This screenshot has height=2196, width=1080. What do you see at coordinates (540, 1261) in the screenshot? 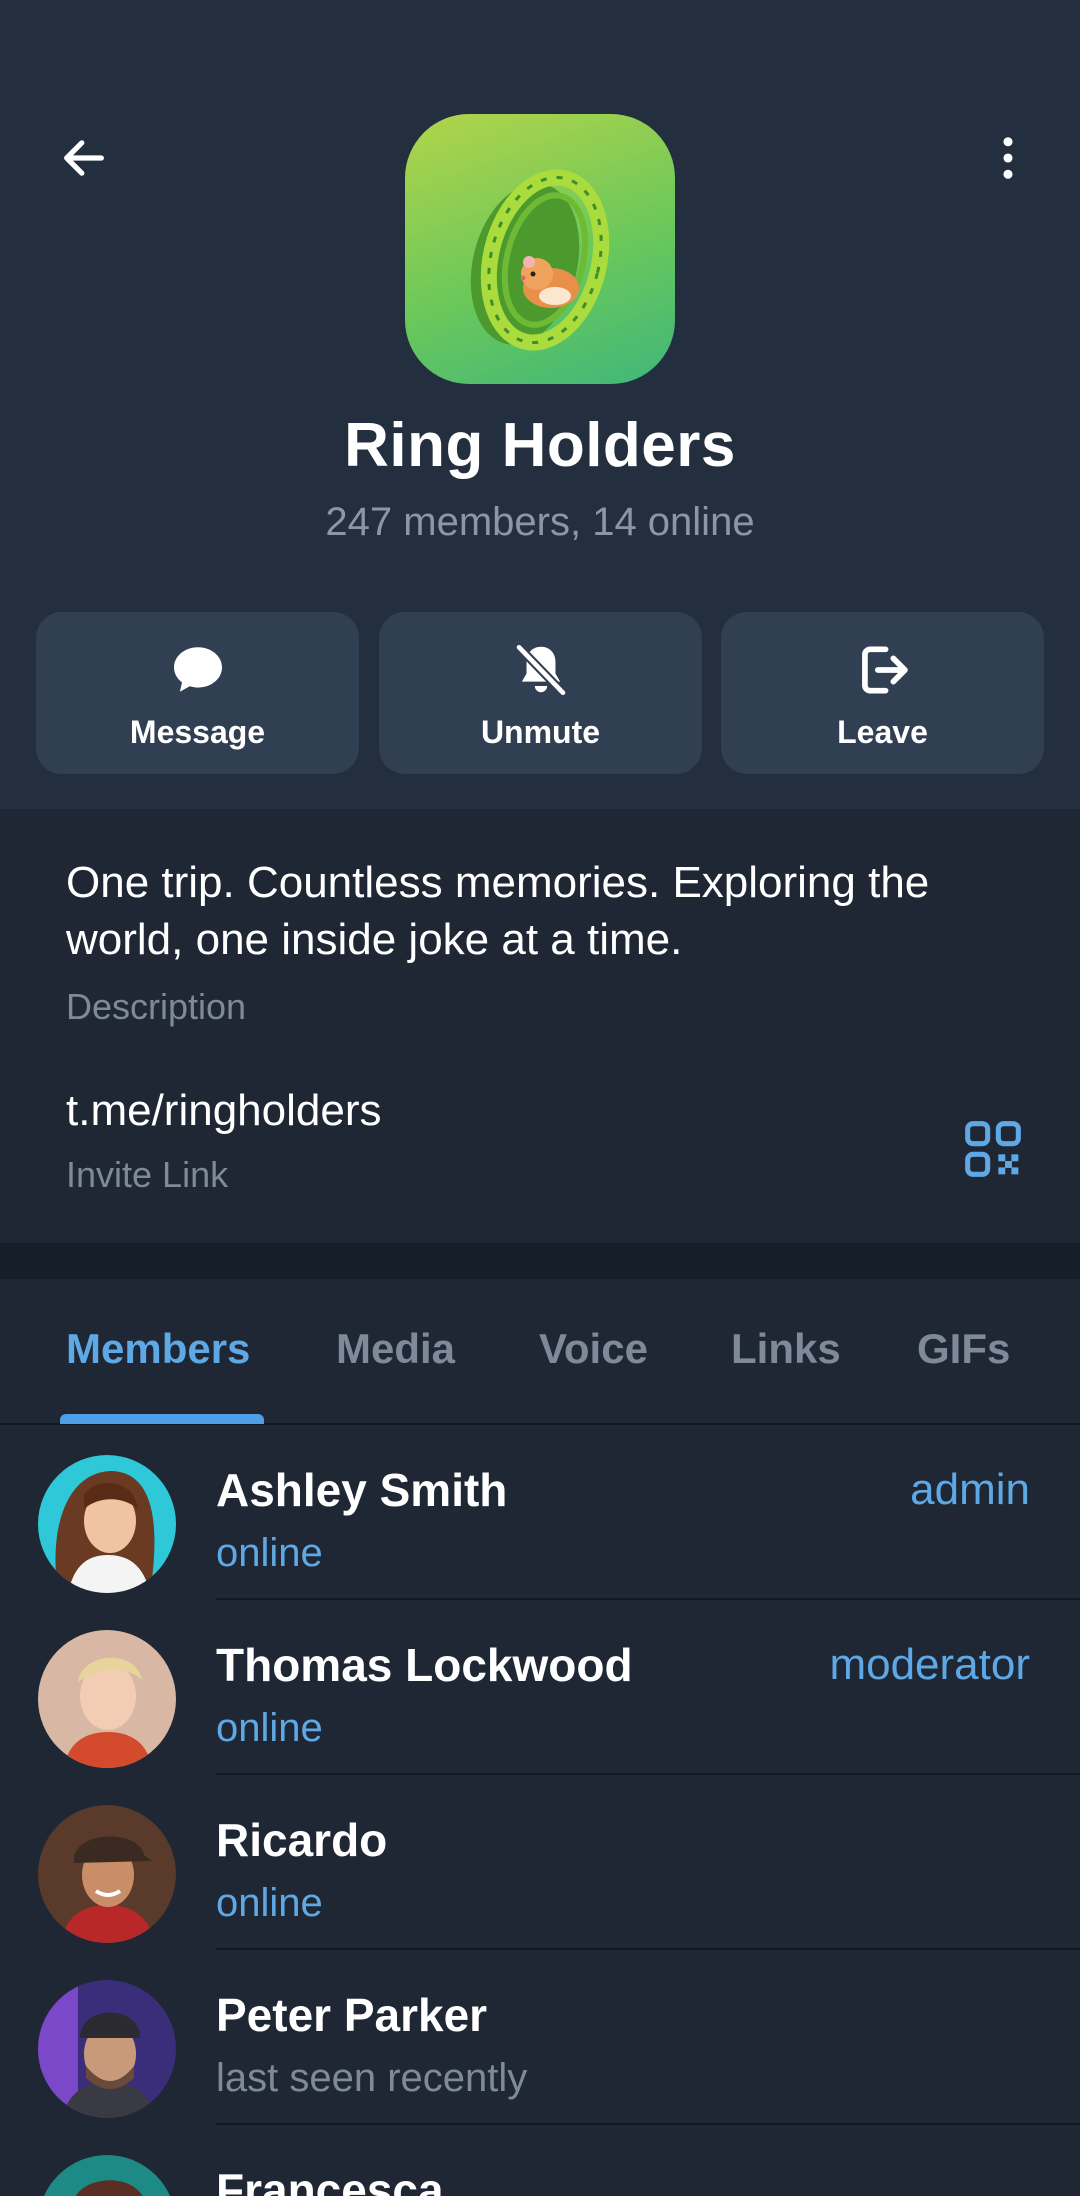
I see `section-divider` at bounding box center [540, 1261].